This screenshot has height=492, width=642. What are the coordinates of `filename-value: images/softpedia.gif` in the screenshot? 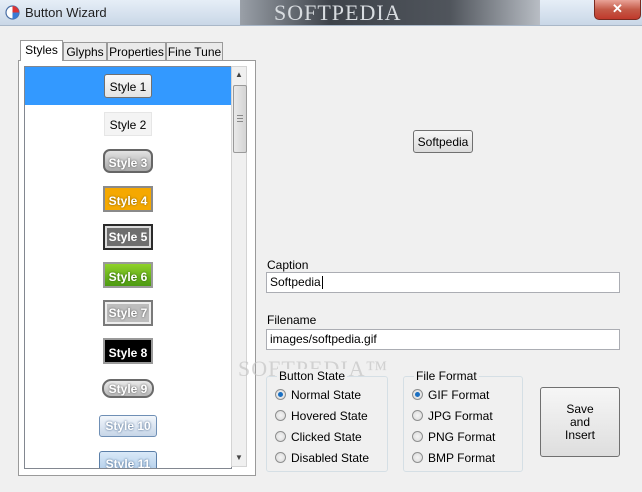 It's located at (323, 339).